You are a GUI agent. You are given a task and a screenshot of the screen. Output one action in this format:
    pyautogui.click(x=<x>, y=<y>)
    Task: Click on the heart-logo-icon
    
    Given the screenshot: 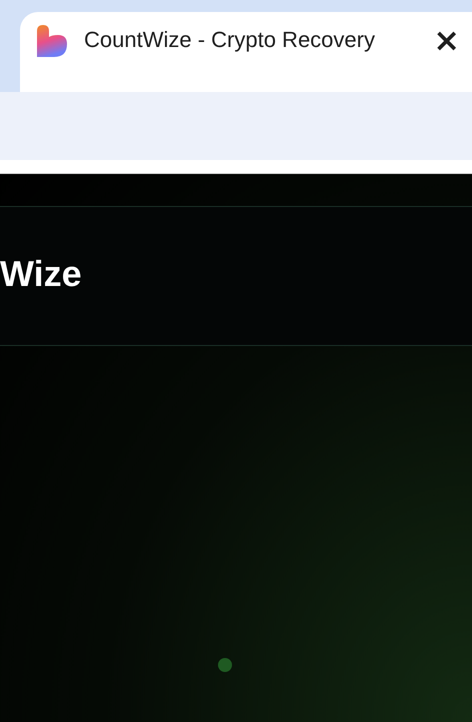 What is the action you would take?
    pyautogui.click(x=52, y=41)
    